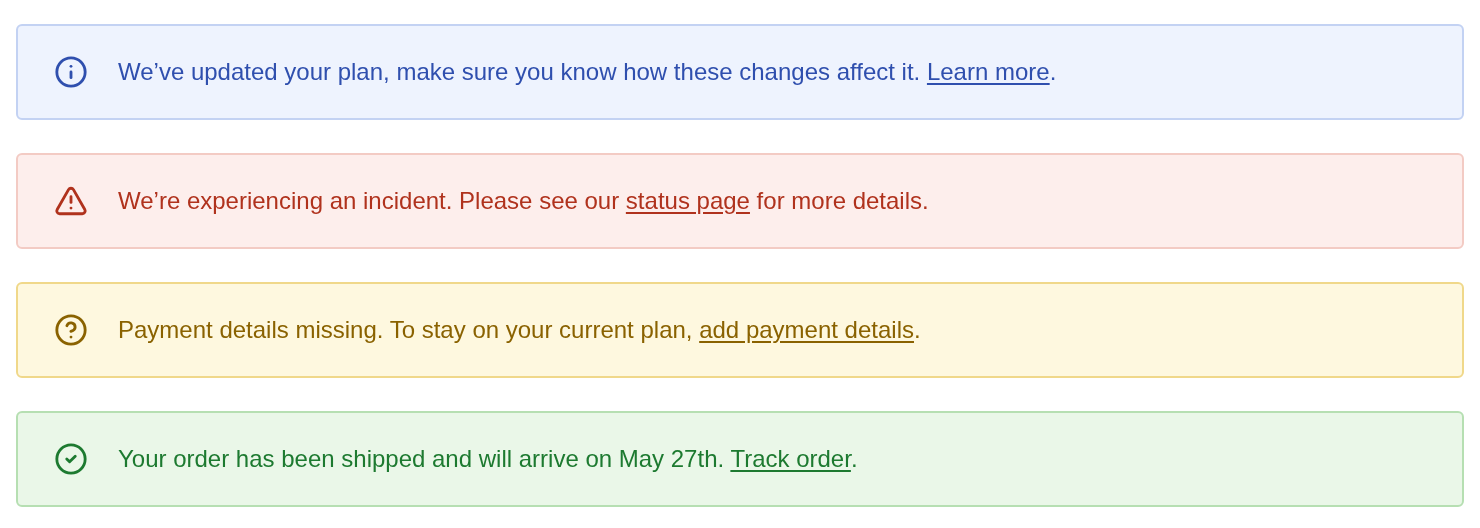 This screenshot has height=528, width=1480. Describe the element at coordinates (790, 458) in the screenshot. I see `alert-link: Track order` at that location.